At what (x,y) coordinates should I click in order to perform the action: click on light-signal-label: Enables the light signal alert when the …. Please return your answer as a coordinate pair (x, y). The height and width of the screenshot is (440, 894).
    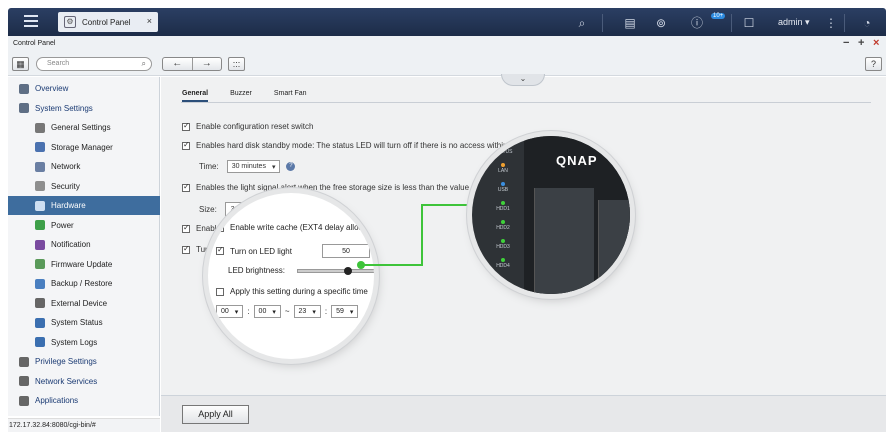
    Looking at the image, I should click on (342, 187).